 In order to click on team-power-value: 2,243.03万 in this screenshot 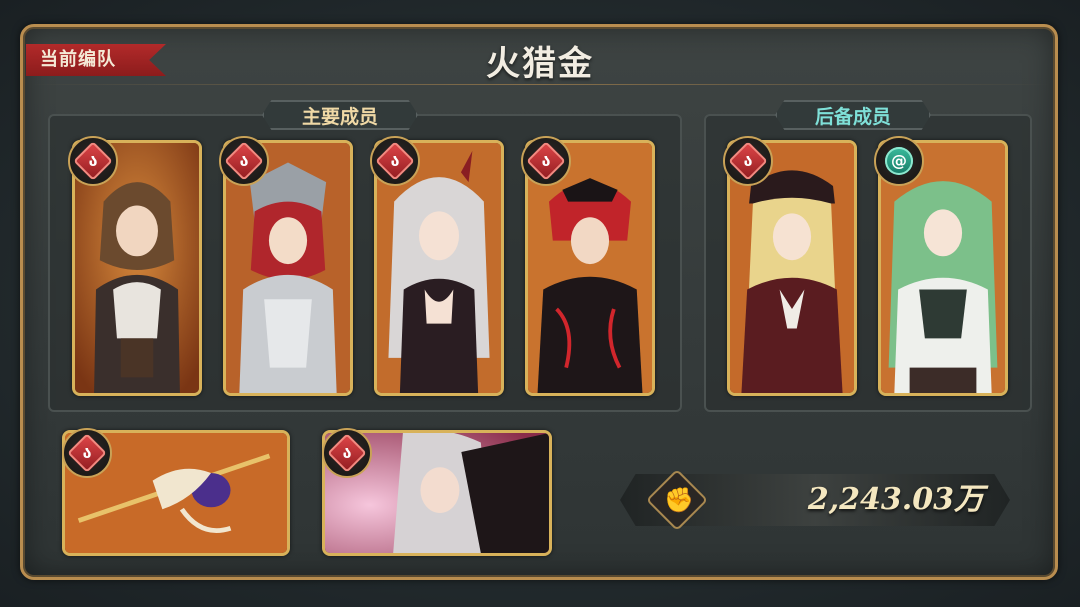, I will do `click(895, 499)`.